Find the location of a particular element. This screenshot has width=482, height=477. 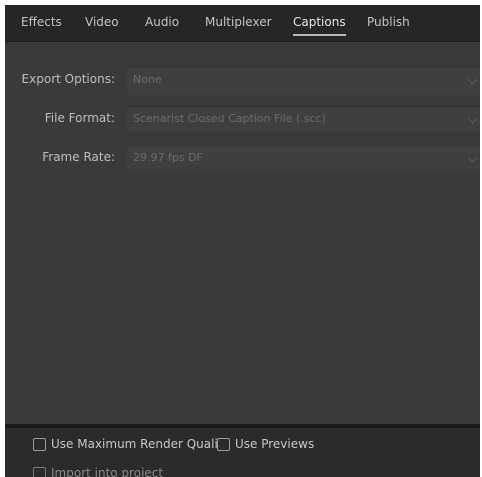

max-render-quality-label: Use Maximum Render Quality is located at coordinates (140, 444).